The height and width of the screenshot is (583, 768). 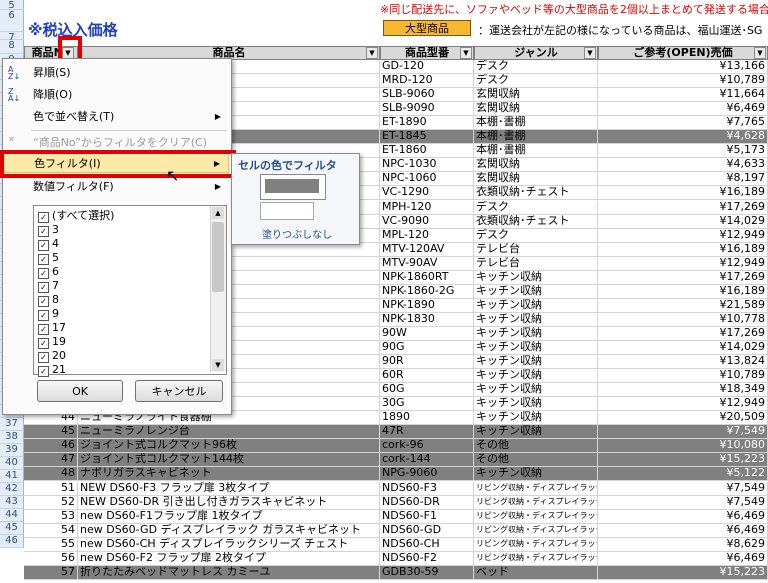 I want to click on cell-no: 46, so click(x=51, y=446).